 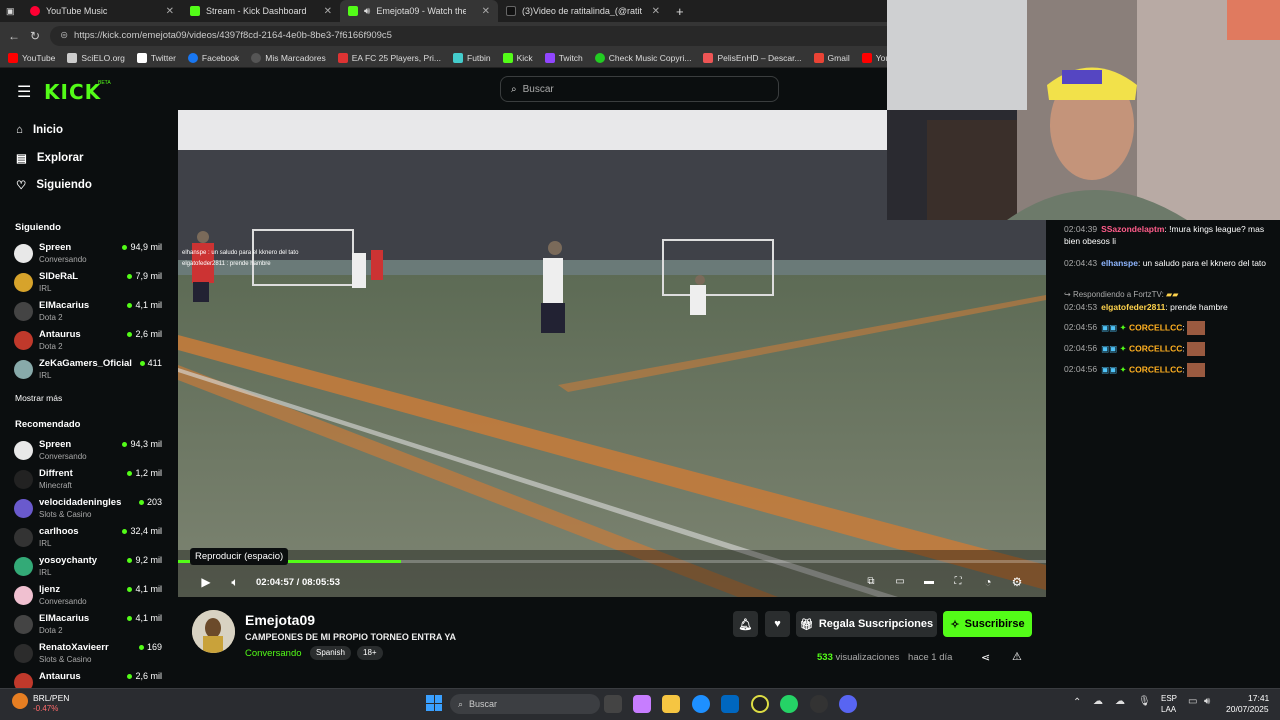 I want to click on sidebar-channel: Diffrent Minecraft 1,2 mil, so click(x=88, y=480).